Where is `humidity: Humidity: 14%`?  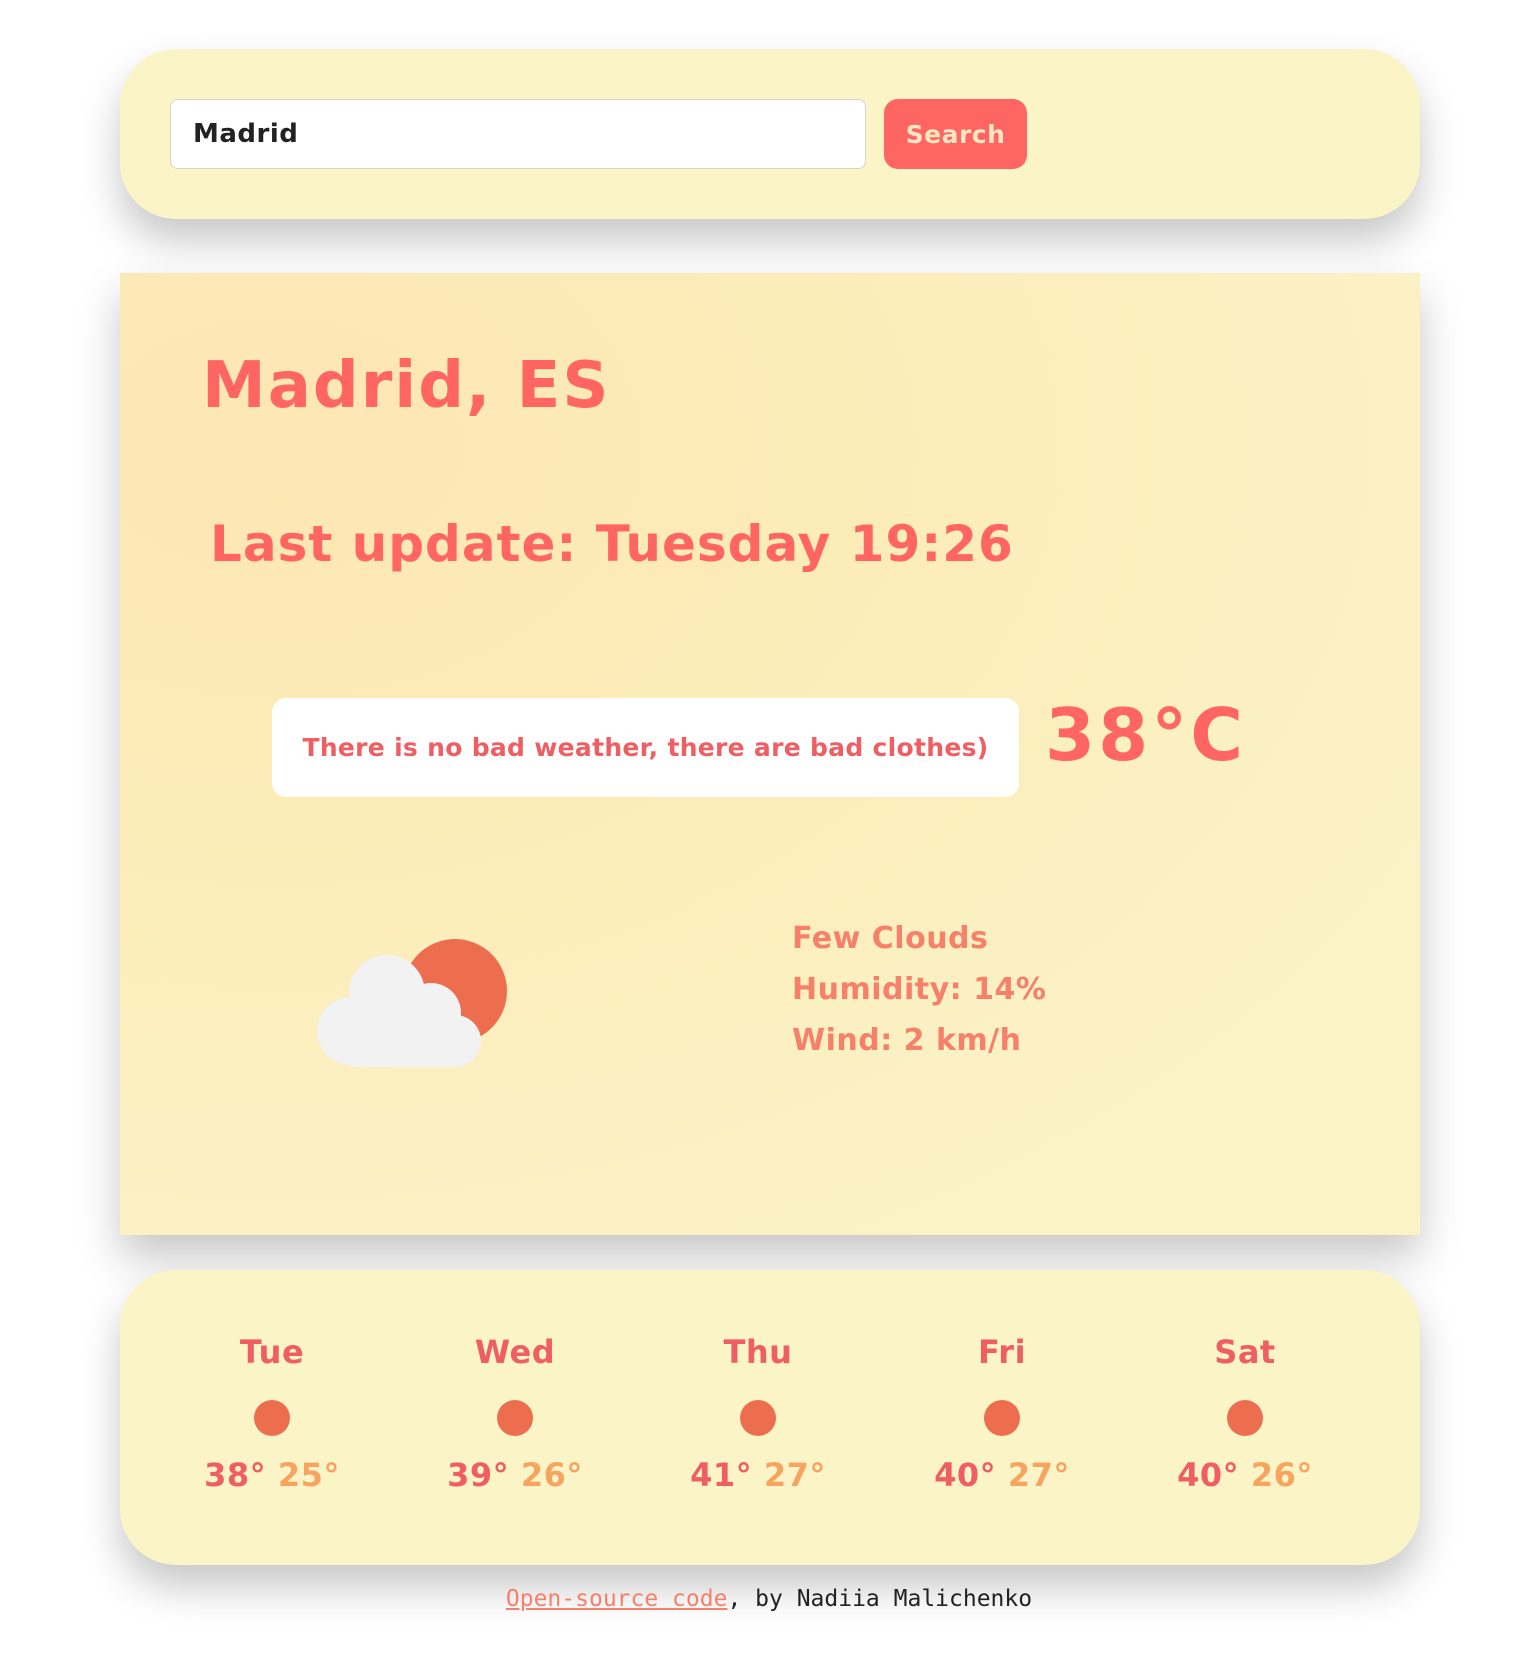 humidity: Humidity: 14% is located at coordinates (919, 989).